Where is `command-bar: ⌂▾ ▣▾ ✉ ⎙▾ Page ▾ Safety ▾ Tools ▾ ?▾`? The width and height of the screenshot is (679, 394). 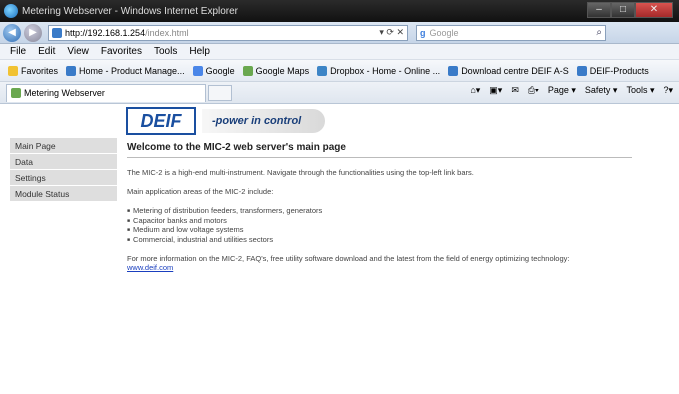 command-bar: ⌂▾ ▣▾ ✉ ⎙▾ Page ▾ Safety ▾ Tools ▾ ?▾ is located at coordinates (567, 90).